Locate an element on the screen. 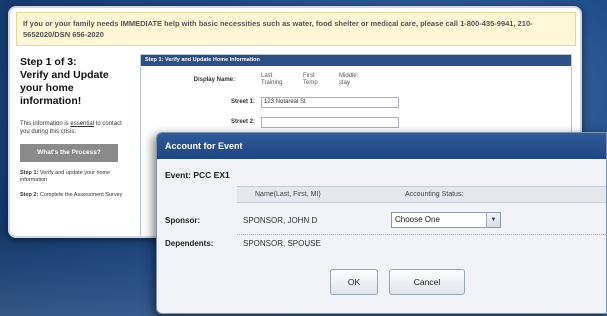 The image size is (607, 316). display-name-label: Display Name: is located at coordinates (214, 80).